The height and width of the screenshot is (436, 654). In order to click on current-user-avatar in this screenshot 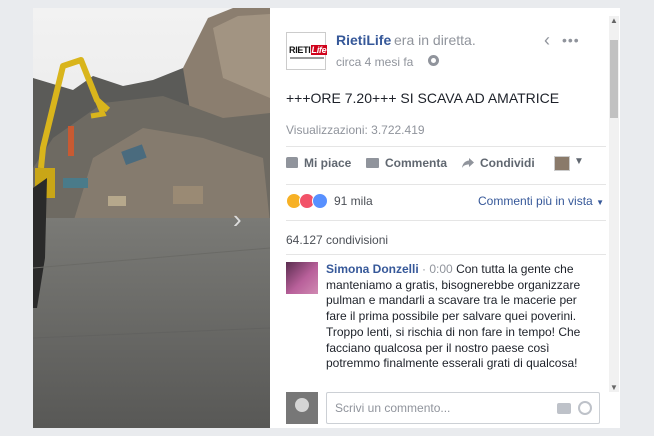, I will do `click(302, 408)`.